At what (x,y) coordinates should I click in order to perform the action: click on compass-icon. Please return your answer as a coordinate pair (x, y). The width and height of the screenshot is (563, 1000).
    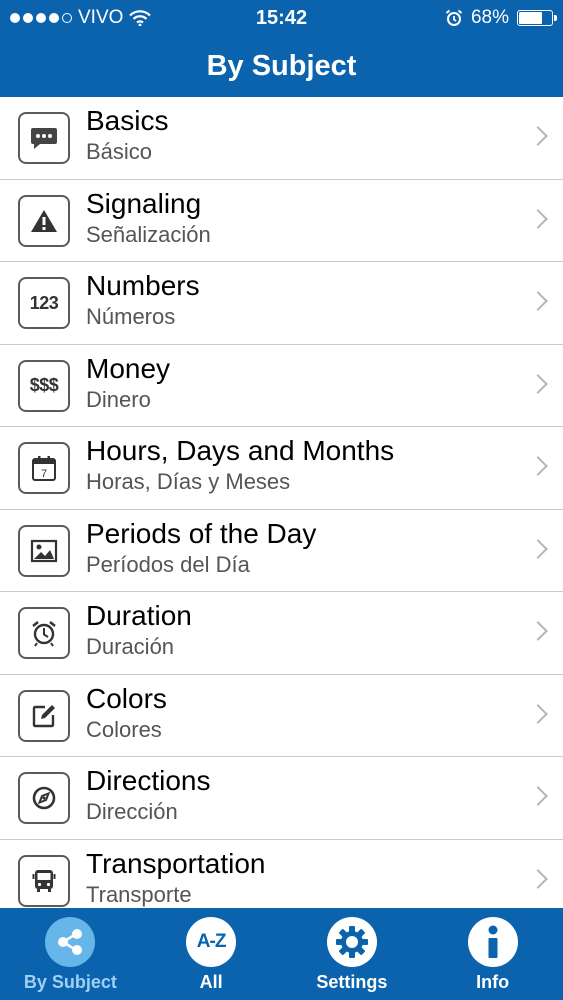
    Looking at the image, I should click on (44, 798).